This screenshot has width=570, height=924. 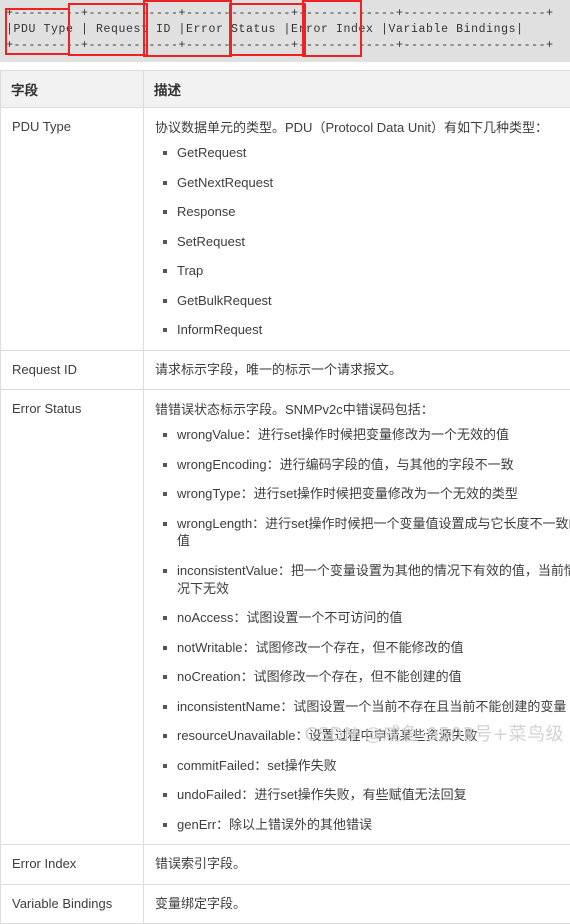 What do you see at coordinates (373, 465) in the screenshot?
I see `list-item: wrongEncoding：进行编码字段的值，与其他的字段不一致` at bounding box center [373, 465].